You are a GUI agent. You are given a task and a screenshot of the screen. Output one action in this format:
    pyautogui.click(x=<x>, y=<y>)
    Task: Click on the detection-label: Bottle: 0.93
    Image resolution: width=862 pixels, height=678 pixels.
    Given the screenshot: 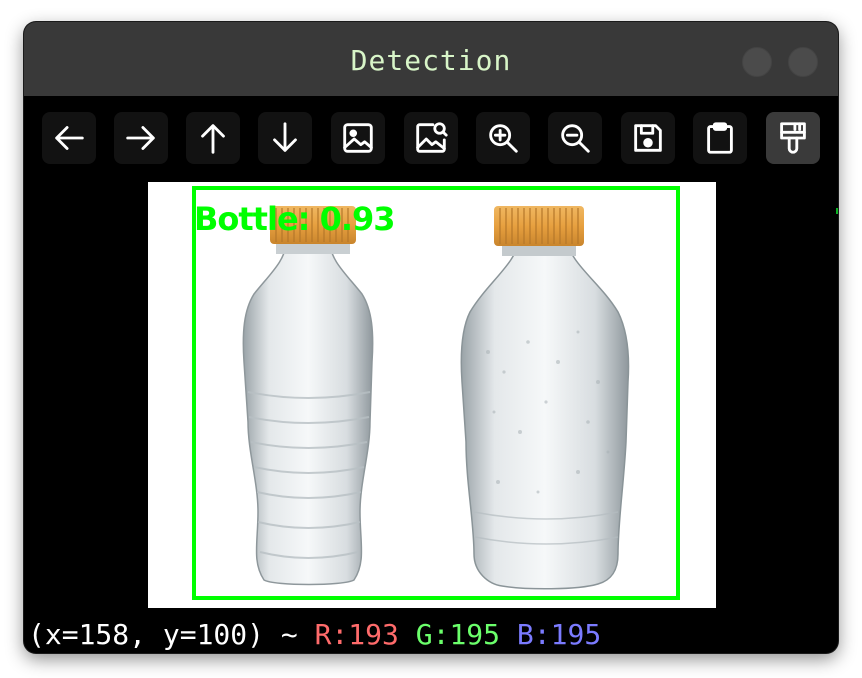 What is the action you would take?
    pyautogui.click(x=295, y=219)
    